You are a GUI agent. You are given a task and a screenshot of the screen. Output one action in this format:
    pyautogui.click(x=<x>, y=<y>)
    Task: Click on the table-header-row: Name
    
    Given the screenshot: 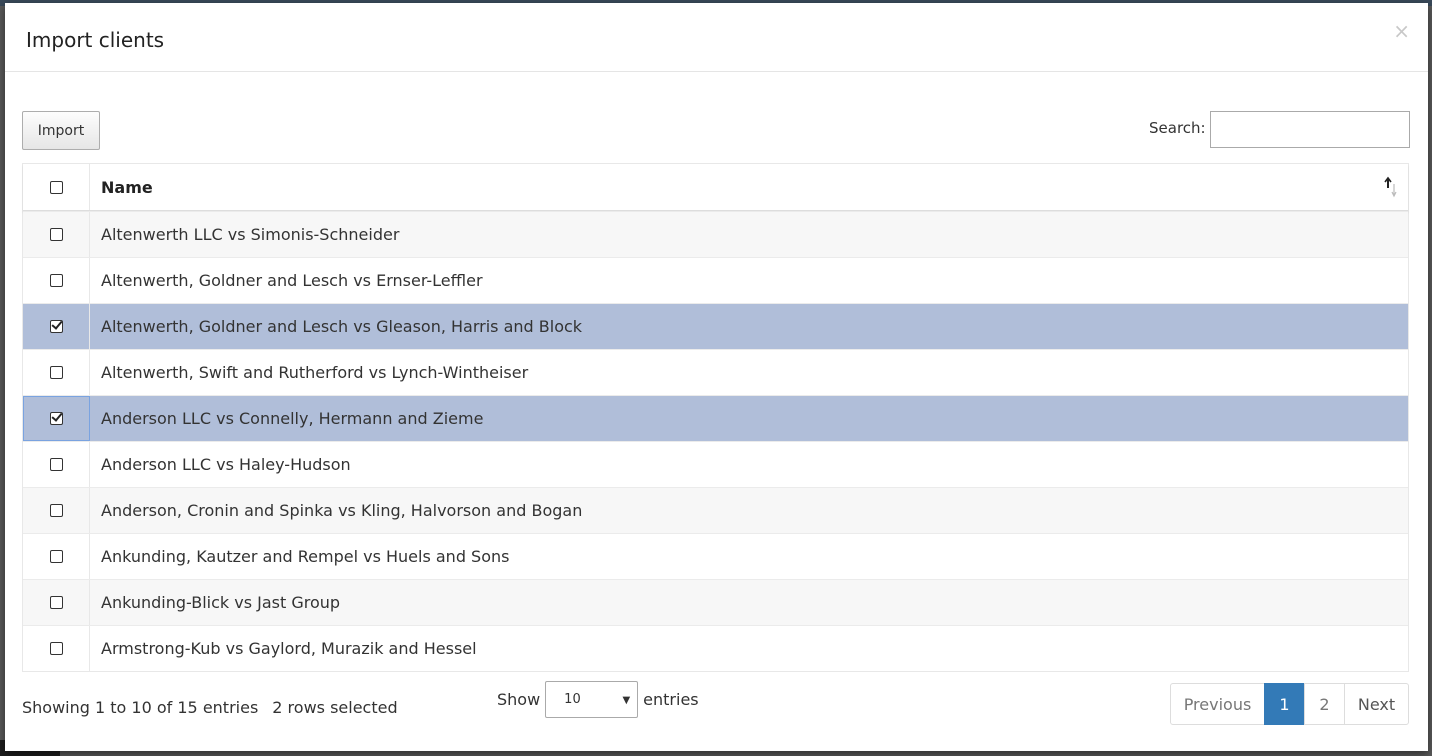 What is the action you would take?
    pyautogui.click(x=715, y=187)
    